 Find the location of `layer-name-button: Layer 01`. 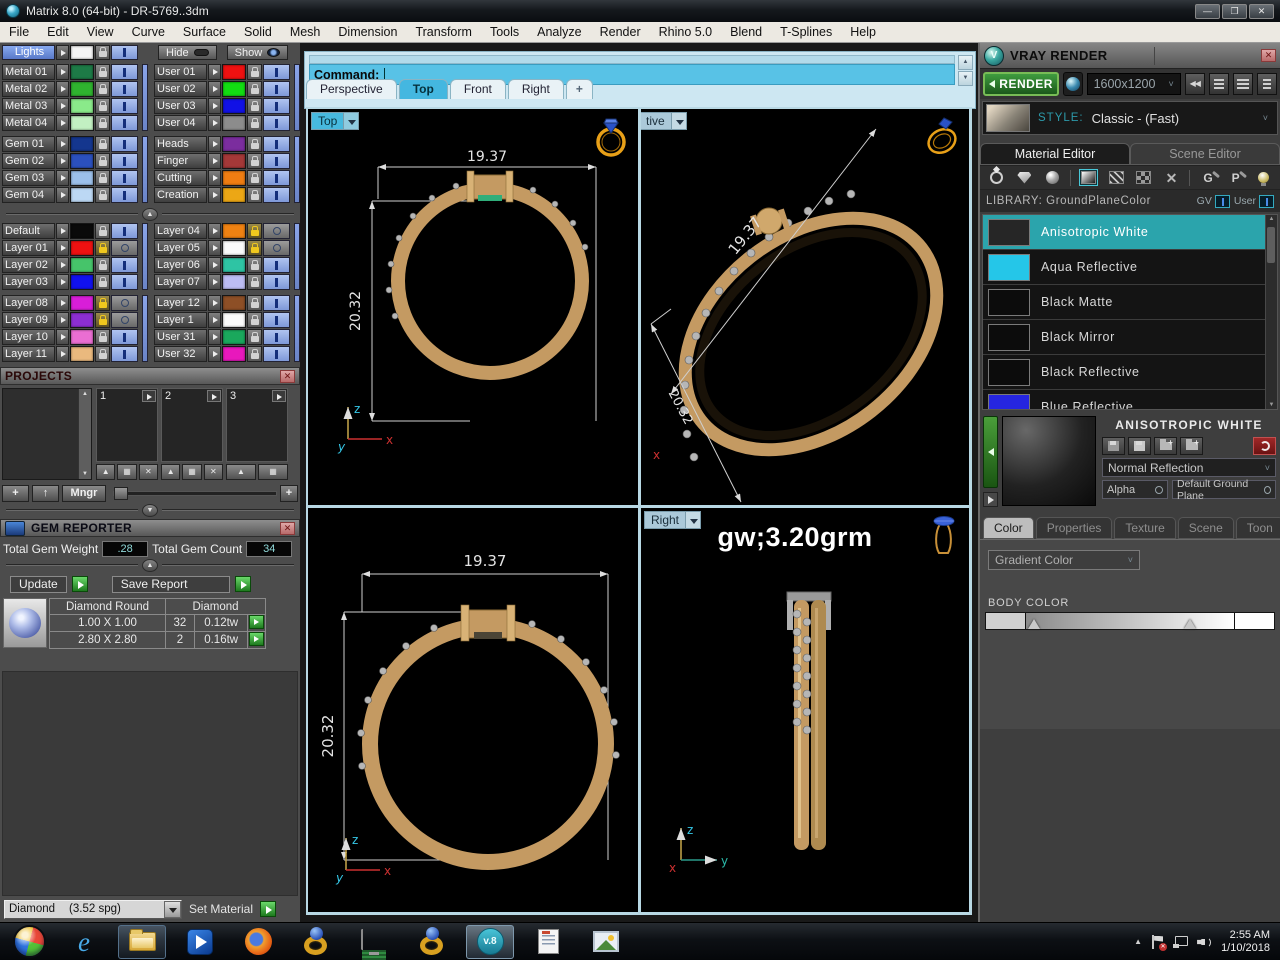

layer-name-button: Layer 01 is located at coordinates (28, 248).